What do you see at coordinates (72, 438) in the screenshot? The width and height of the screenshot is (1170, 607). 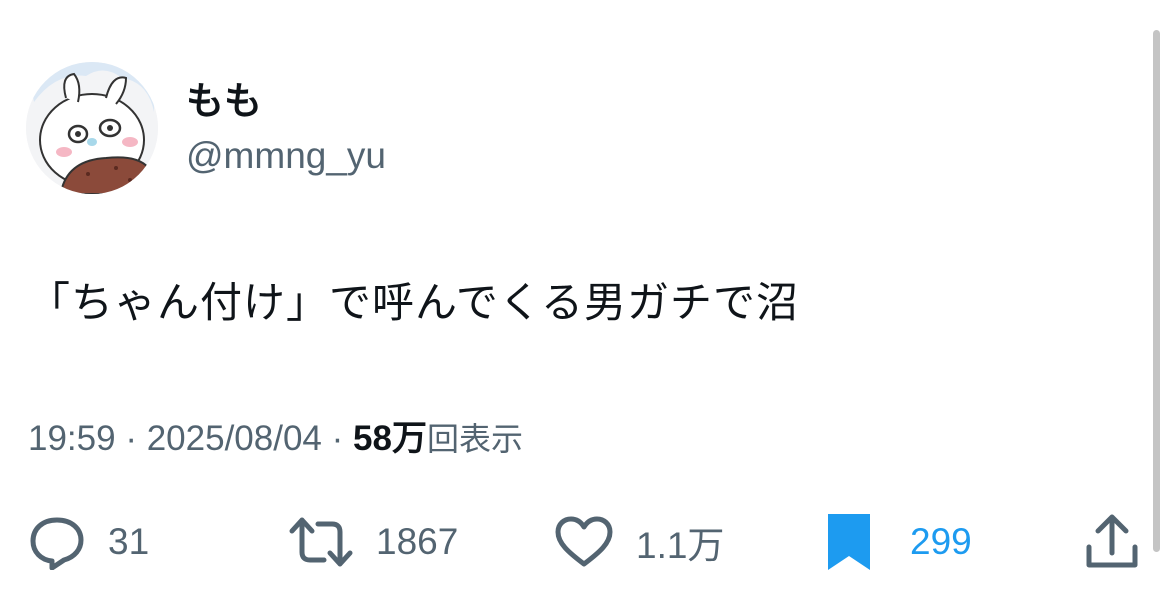 I see `tweet-time: 19:59` at bounding box center [72, 438].